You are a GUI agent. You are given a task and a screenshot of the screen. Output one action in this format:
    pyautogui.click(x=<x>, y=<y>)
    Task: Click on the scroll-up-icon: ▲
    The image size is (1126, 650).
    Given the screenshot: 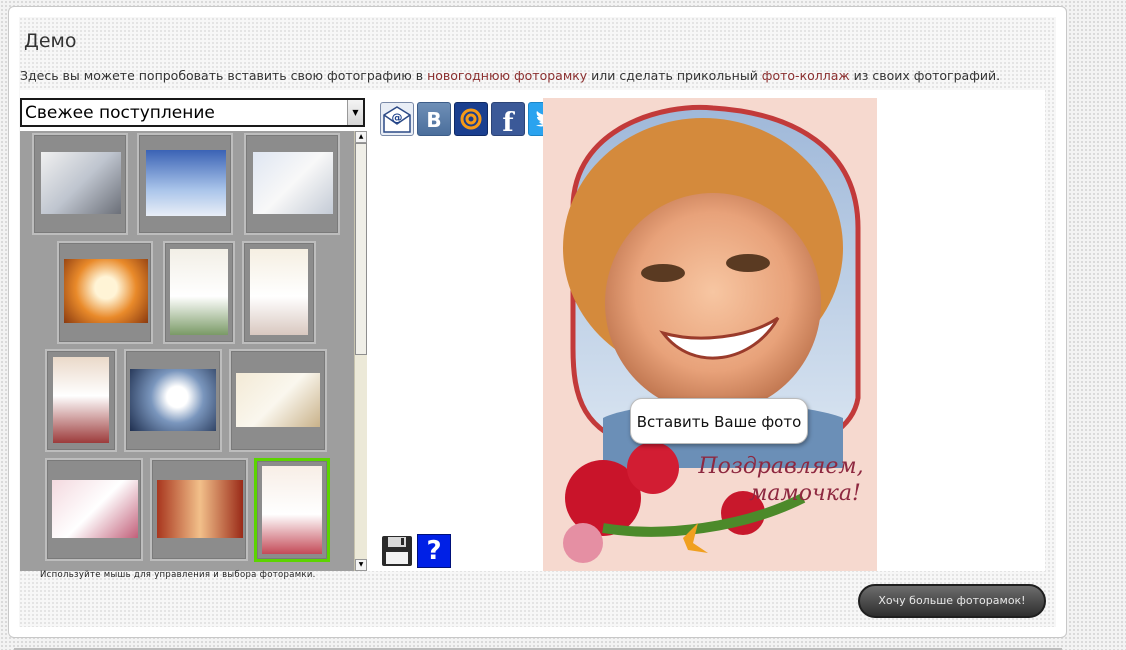 What is the action you would take?
    pyautogui.click(x=361, y=137)
    